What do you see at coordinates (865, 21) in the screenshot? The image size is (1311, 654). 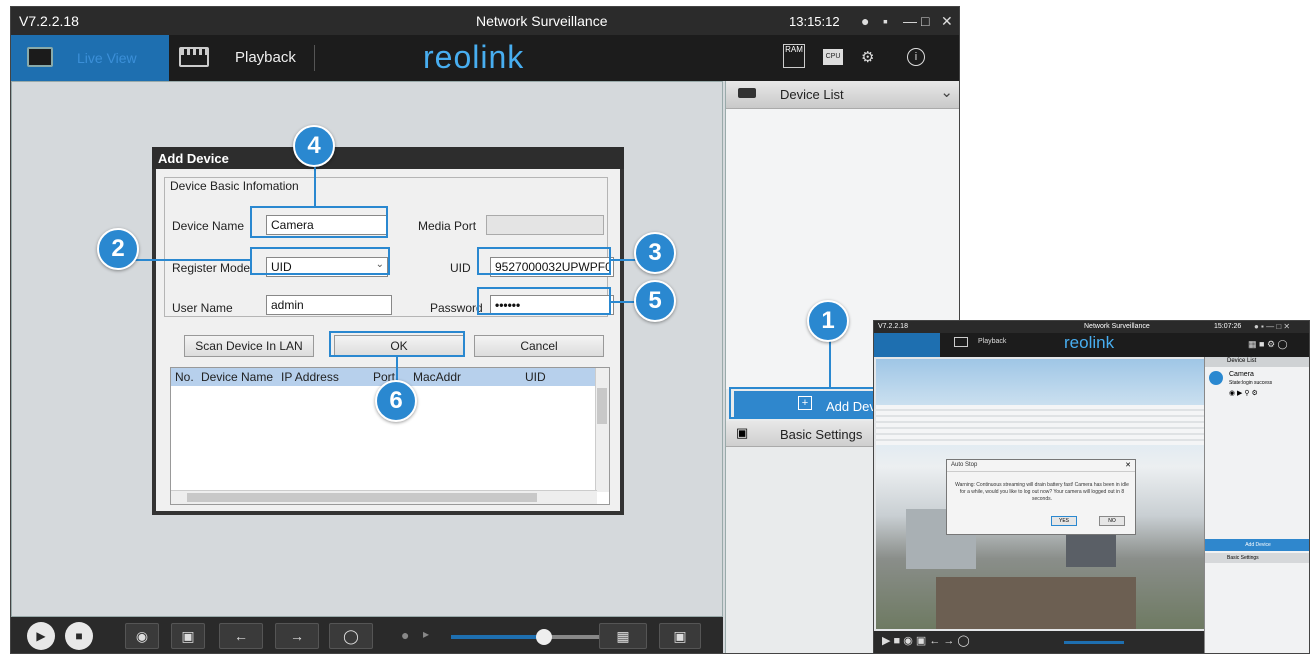 I see `globe-icon: ●` at bounding box center [865, 21].